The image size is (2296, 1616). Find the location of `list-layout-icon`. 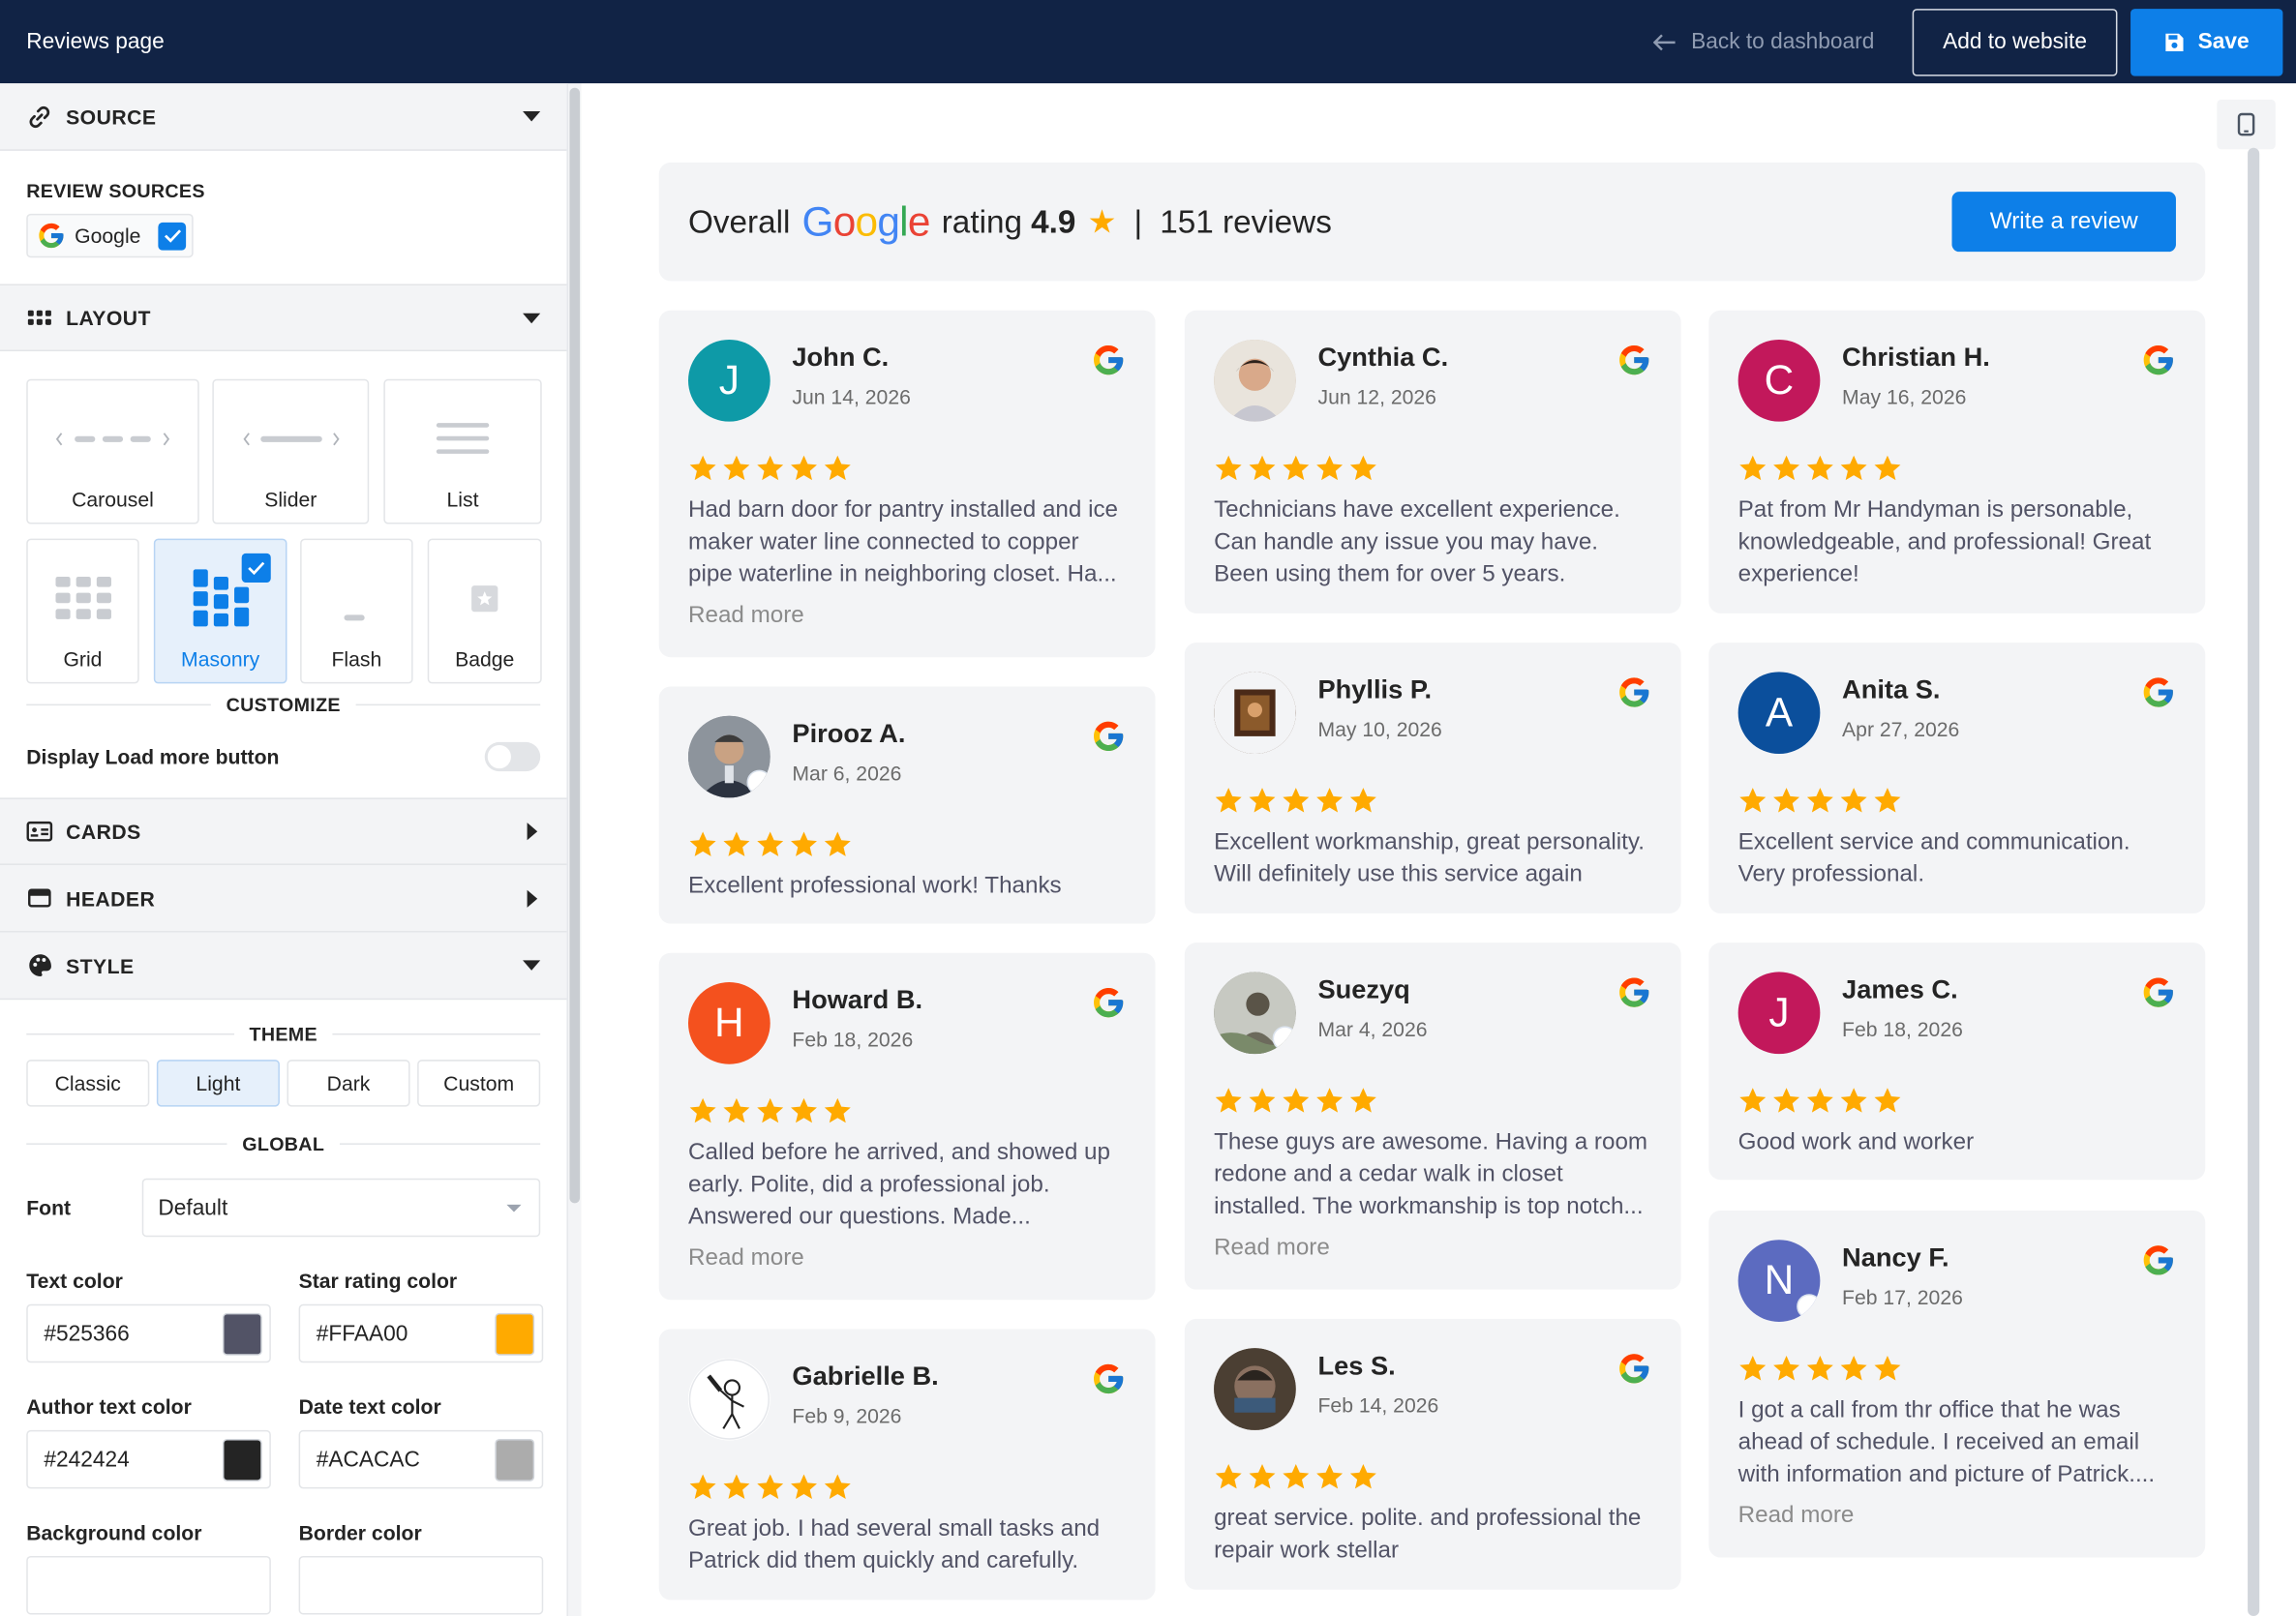

list-layout-icon is located at coordinates (463, 438).